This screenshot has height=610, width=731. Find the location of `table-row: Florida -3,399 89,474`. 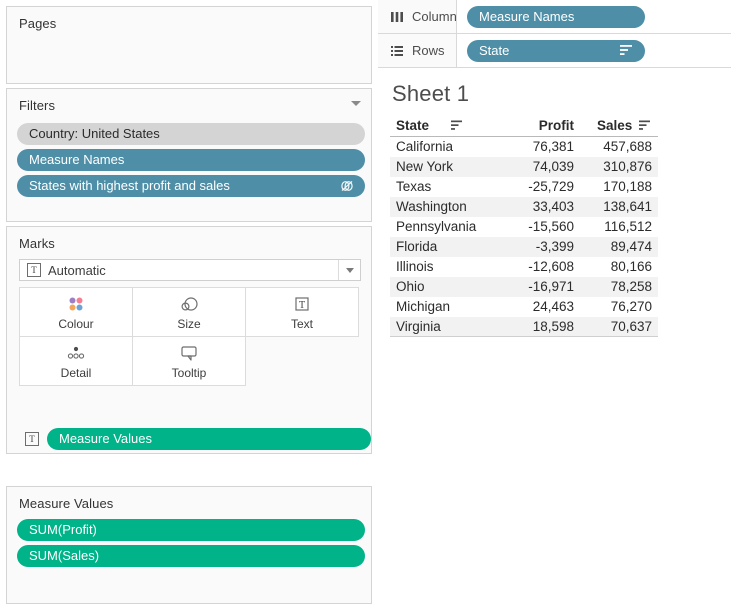

table-row: Florida -3,399 89,474 is located at coordinates (524, 246).